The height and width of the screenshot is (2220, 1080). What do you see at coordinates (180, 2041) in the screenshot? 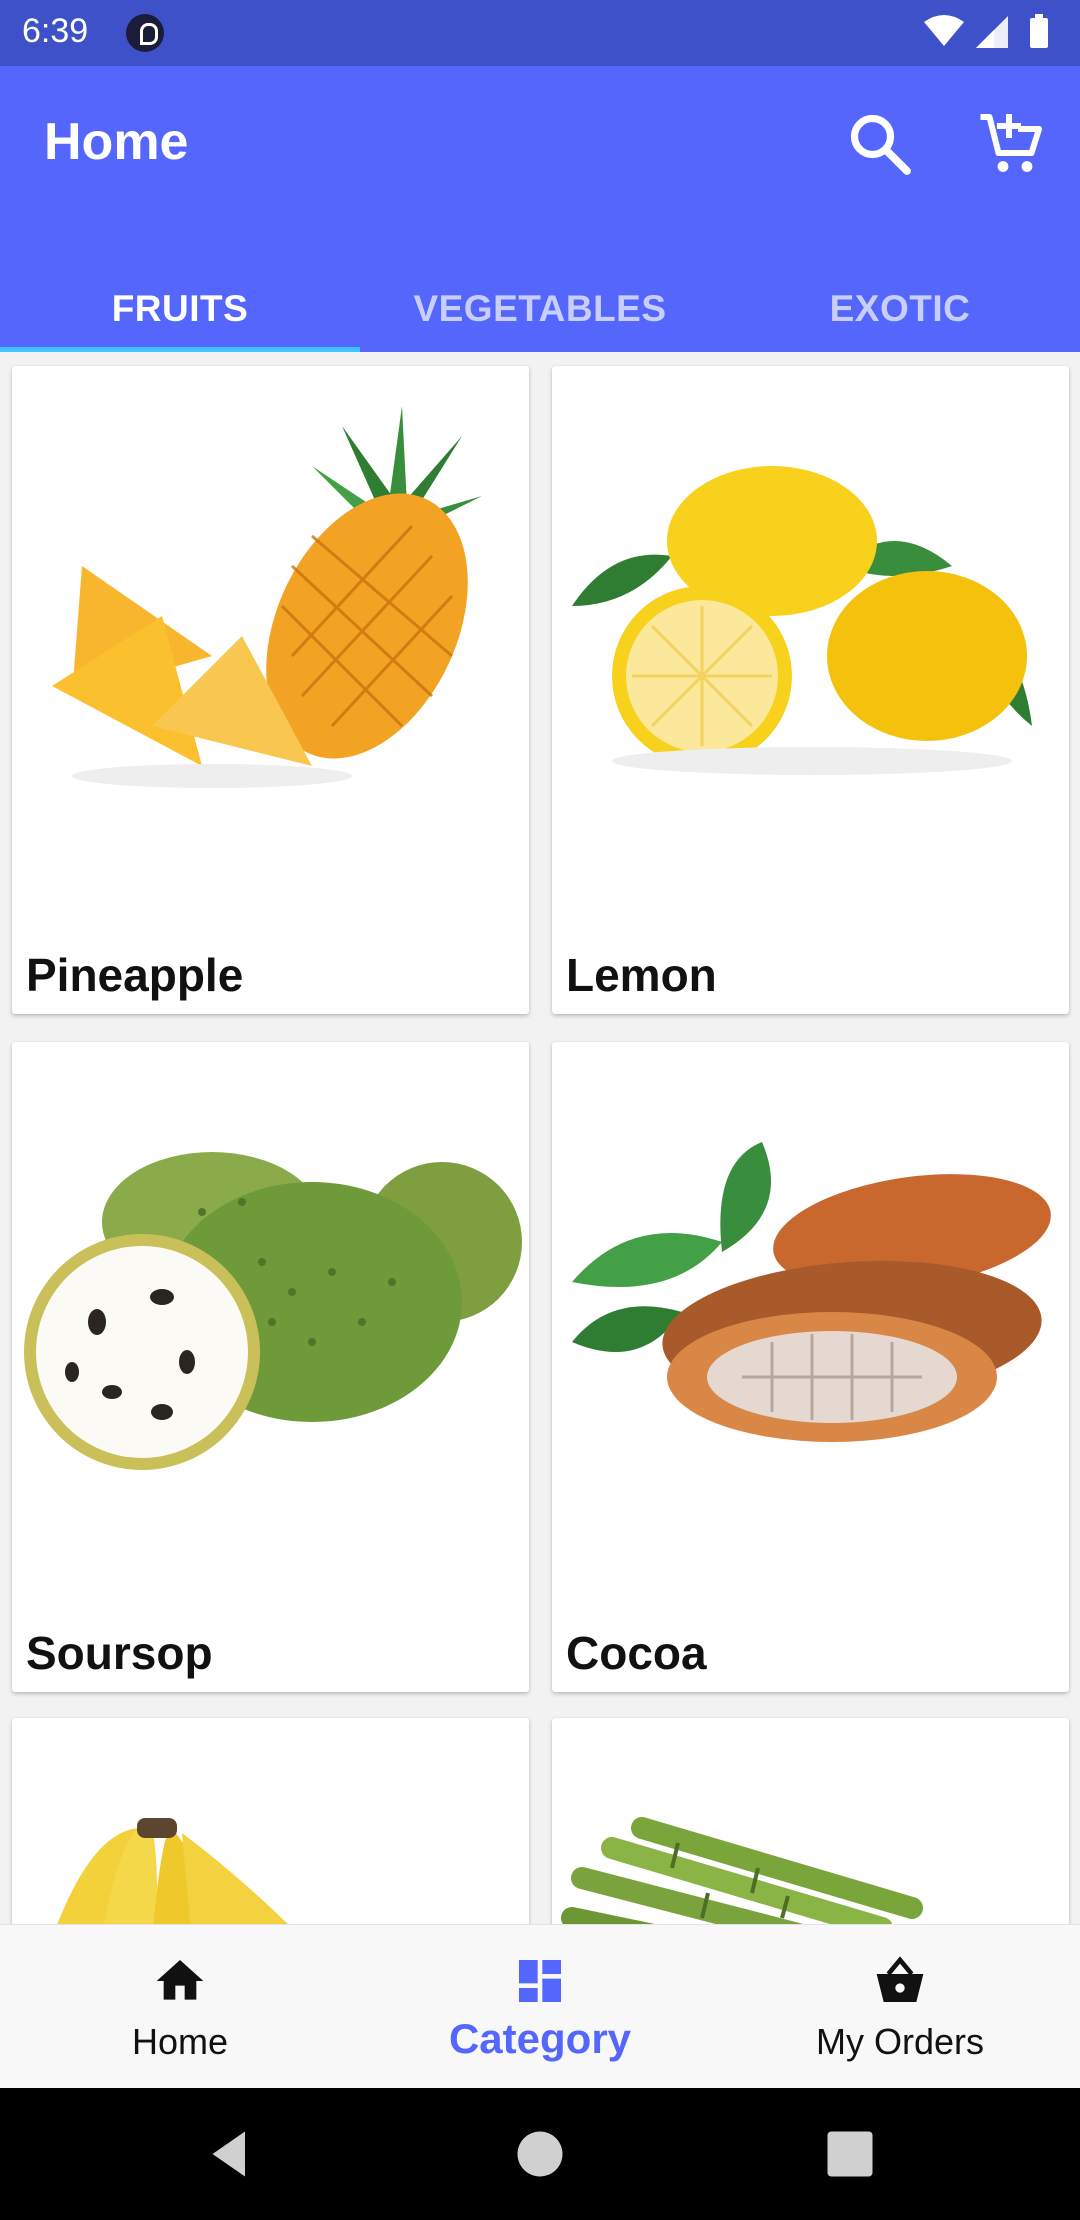
I see `nav-label-home: Home` at bounding box center [180, 2041].